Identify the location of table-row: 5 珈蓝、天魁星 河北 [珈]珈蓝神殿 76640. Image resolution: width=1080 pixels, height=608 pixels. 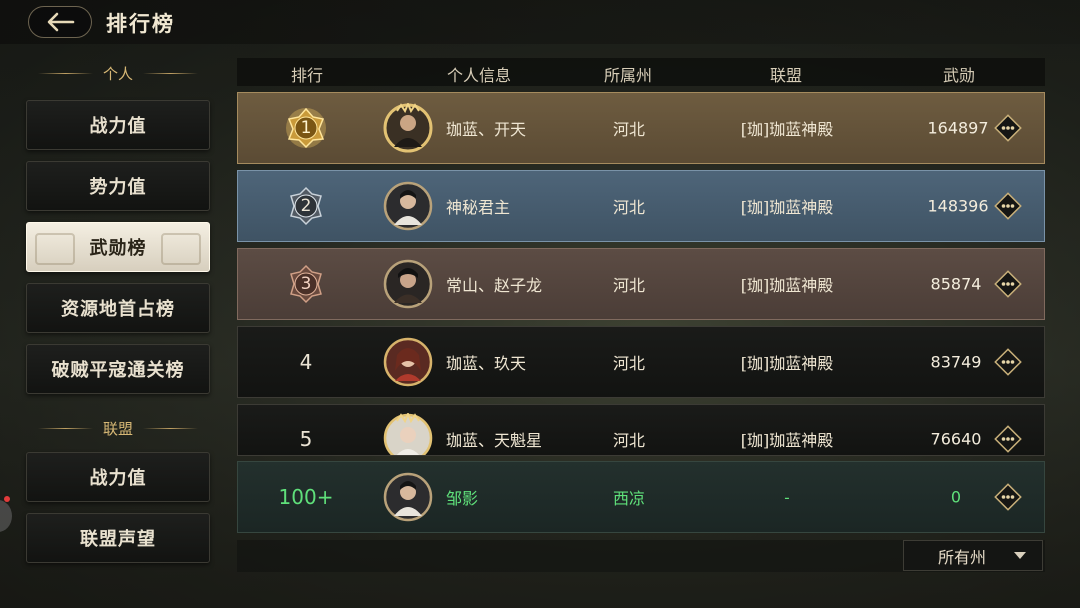
(641, 430).